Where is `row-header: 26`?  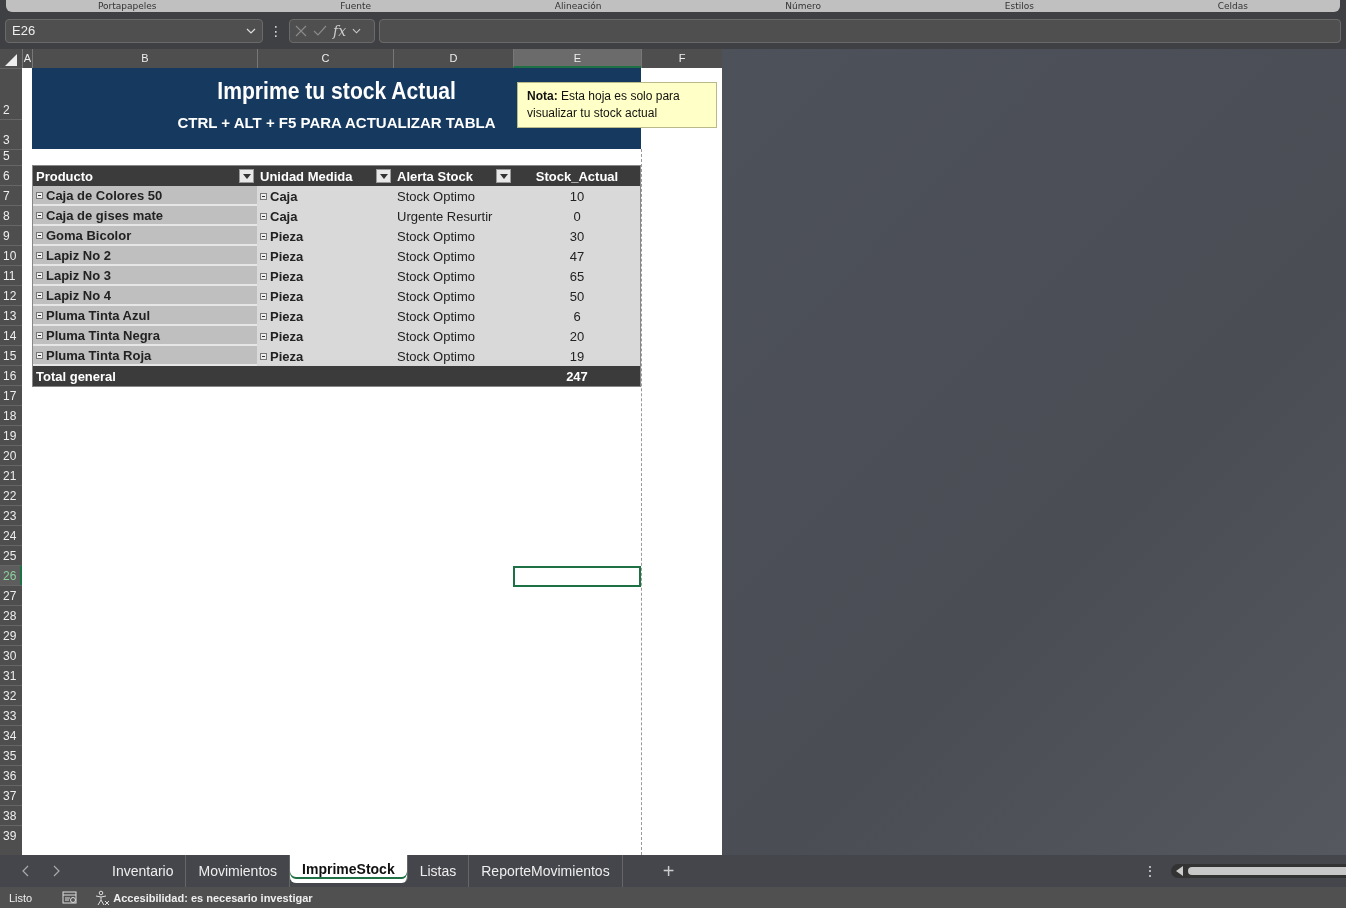 row-header: 26 is located at coordinates (11, 575).